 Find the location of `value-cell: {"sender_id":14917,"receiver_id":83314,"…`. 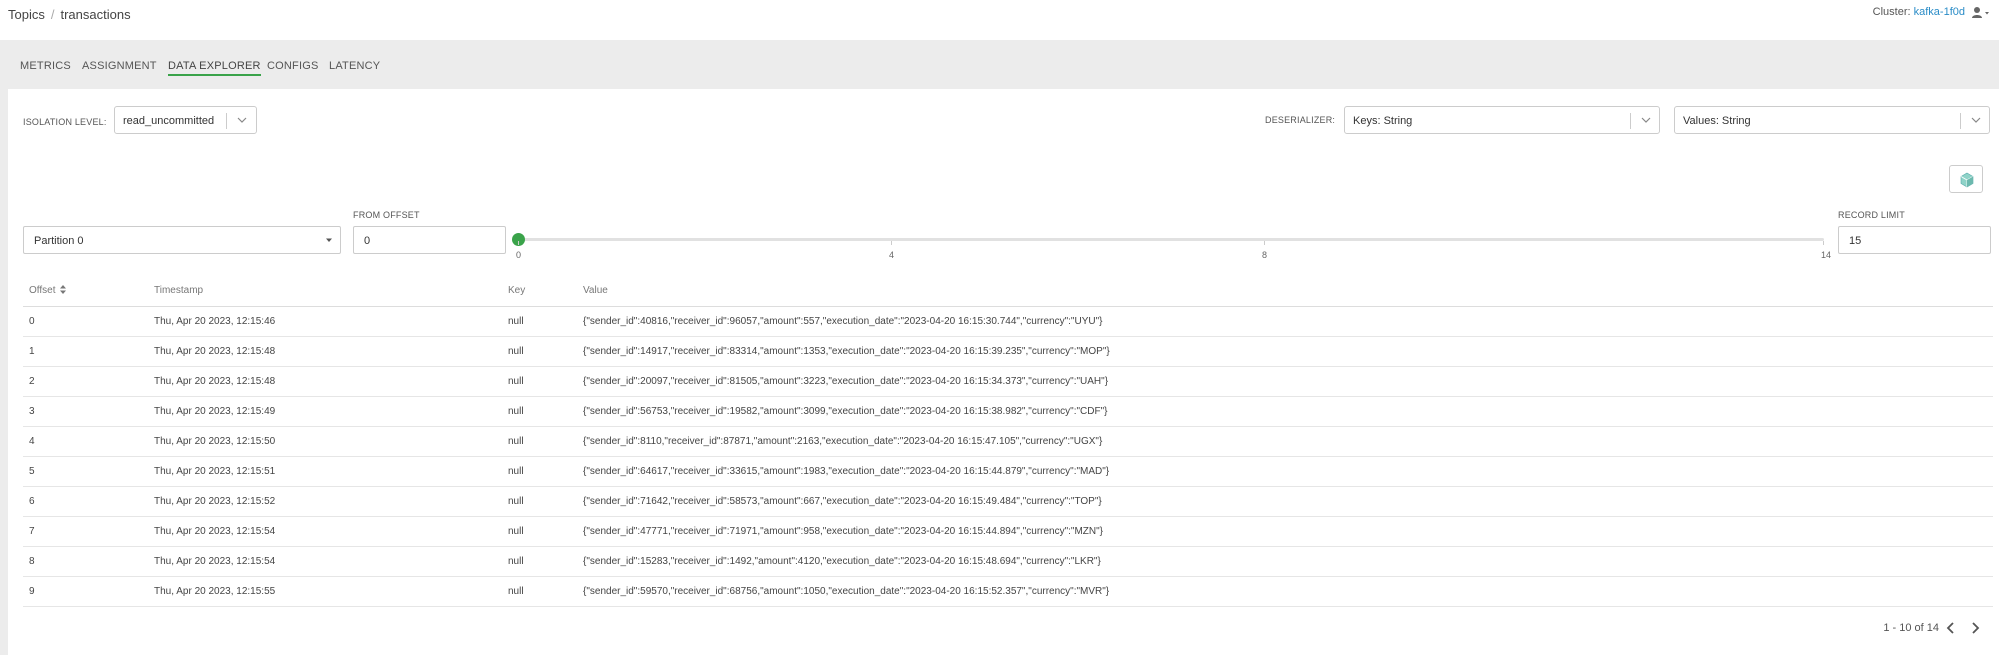

value-cell: {"sender_id":14917,"receiver_id":83314,"… is located at coordinates (846, 351).